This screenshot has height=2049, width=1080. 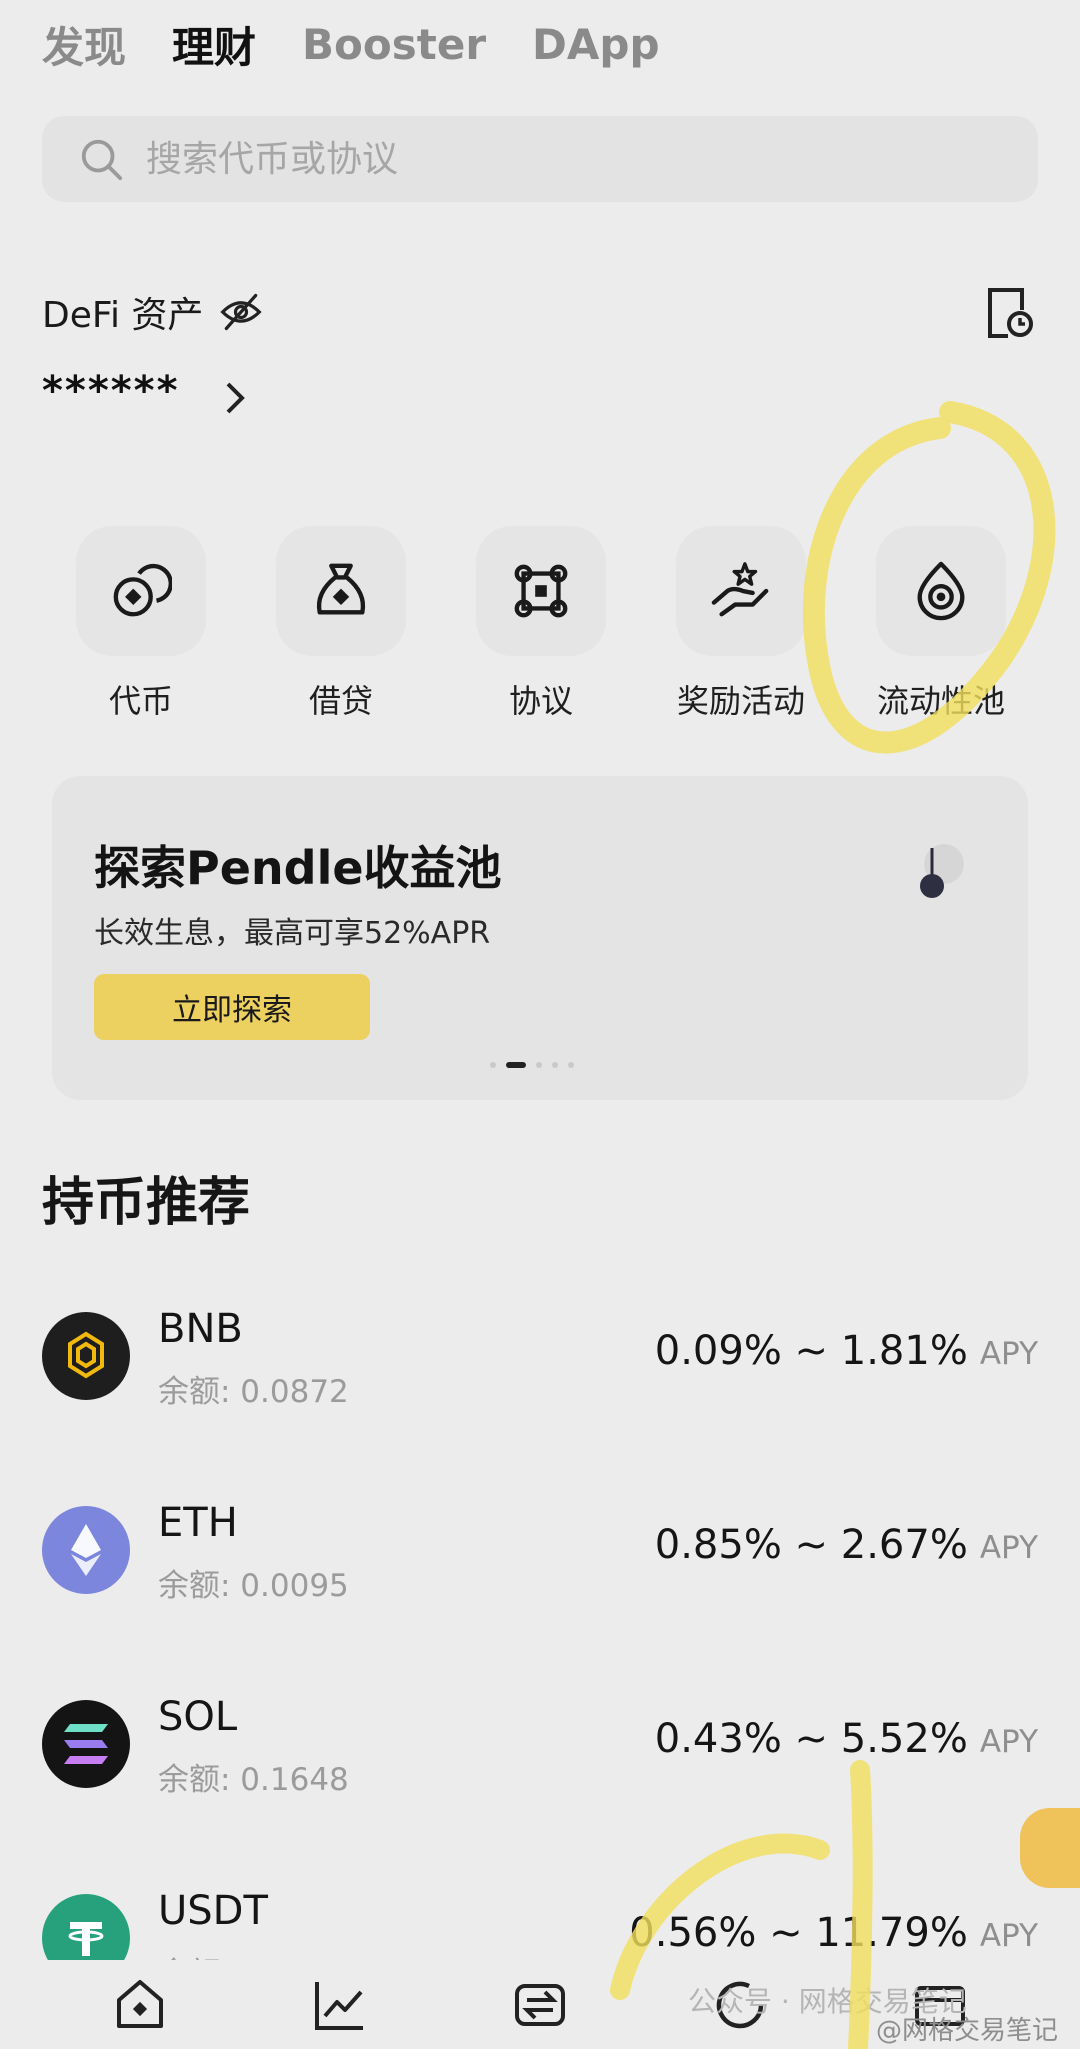 I want to click on tab-dapp: DApp, so click(x=596, y=44).